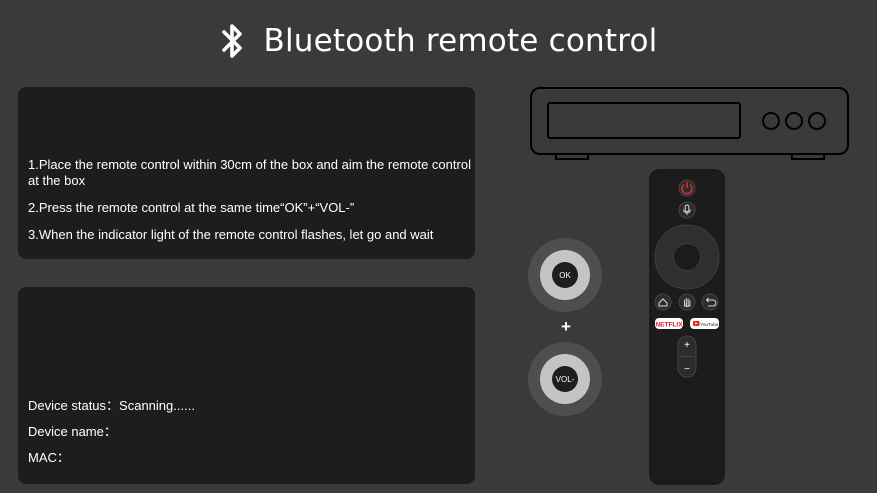  What do you see at coordinates (687, 327) in the screenshot?
I see `remote-icon: NETFLIX YouTube + −` at bounding box center [687, 327].